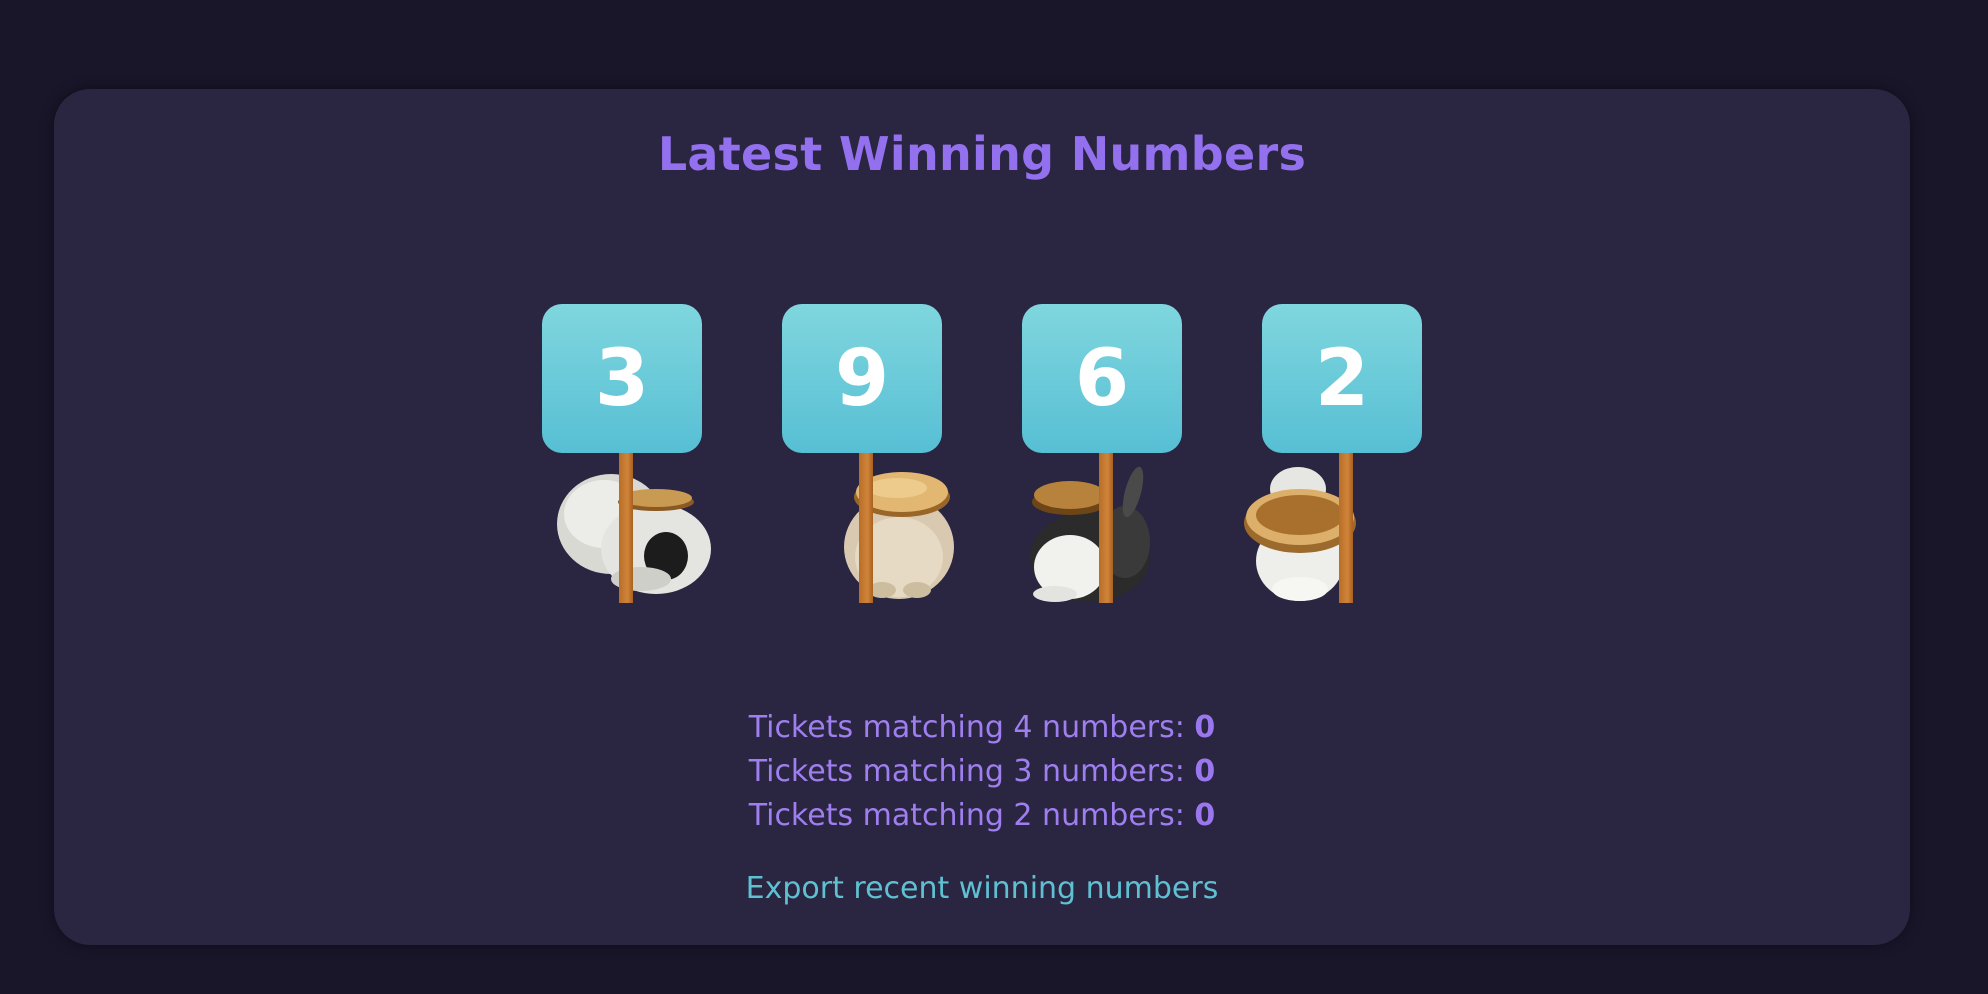 The image size is (1988, 994). I want to click on export-winning-numbers-link: Export recent winning numbers, so click(982, 888).